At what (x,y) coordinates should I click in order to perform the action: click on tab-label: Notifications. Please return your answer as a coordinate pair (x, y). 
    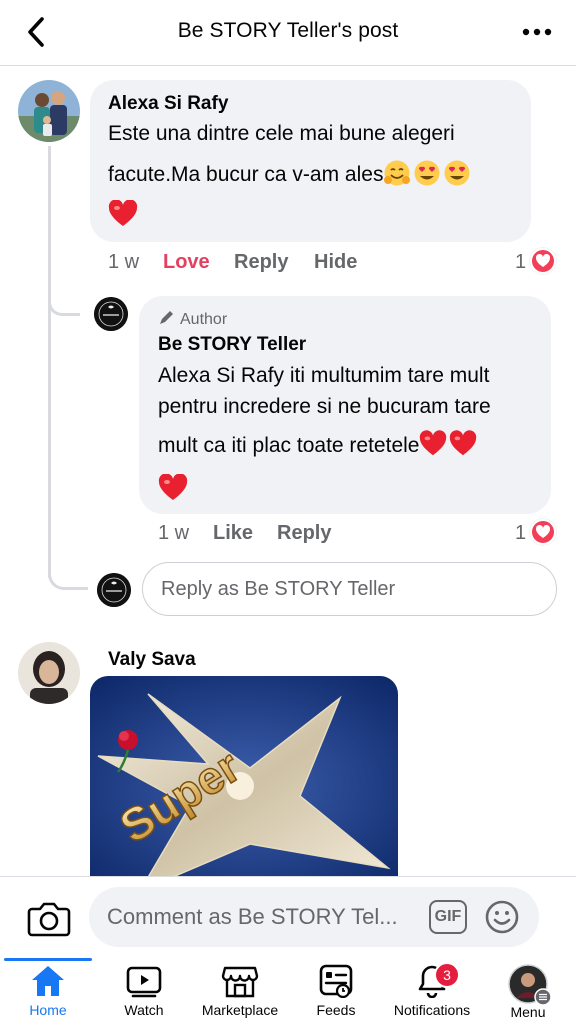
    Looking at the image, I should click on (432, 1010).